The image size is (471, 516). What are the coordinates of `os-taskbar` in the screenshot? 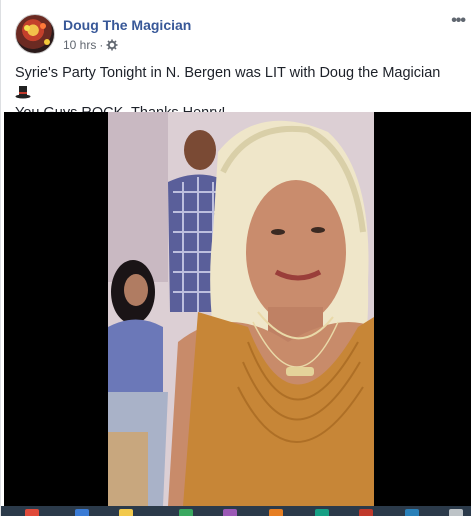 It's located at (236, 511).